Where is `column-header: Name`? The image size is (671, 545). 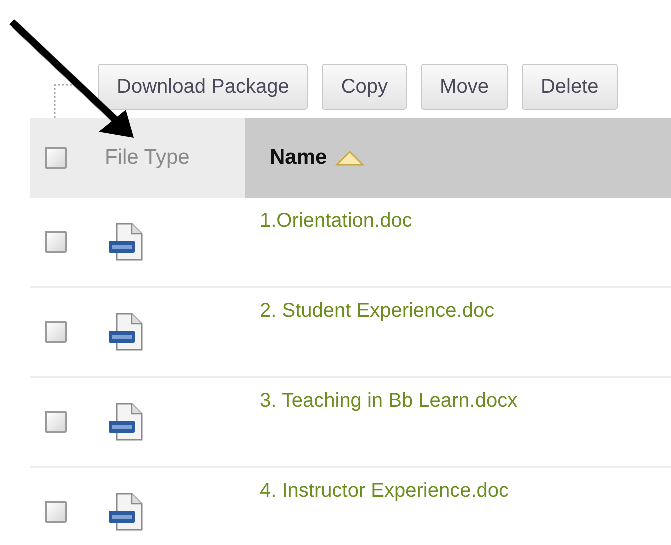 column-header: Name is located at coordinates (299, 158).